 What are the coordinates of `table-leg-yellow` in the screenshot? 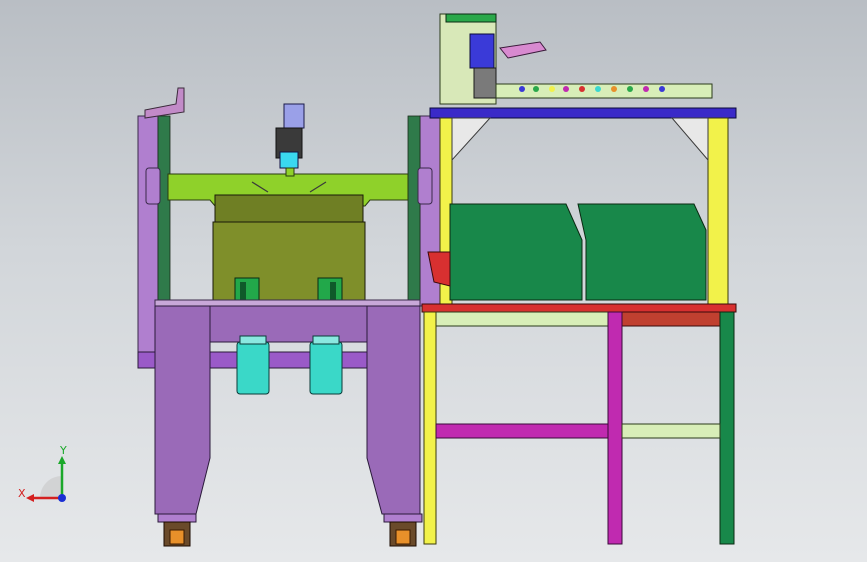 It's located at (430, 428).